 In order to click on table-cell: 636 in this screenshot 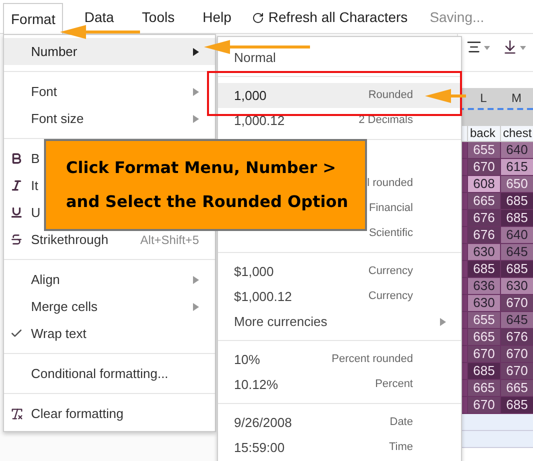, I will do `click(483, 286)`.